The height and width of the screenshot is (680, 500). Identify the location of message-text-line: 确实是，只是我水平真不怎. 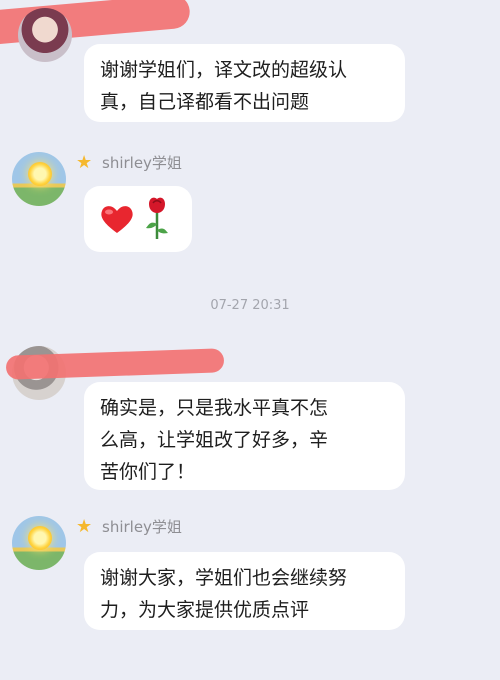
(214, 408).